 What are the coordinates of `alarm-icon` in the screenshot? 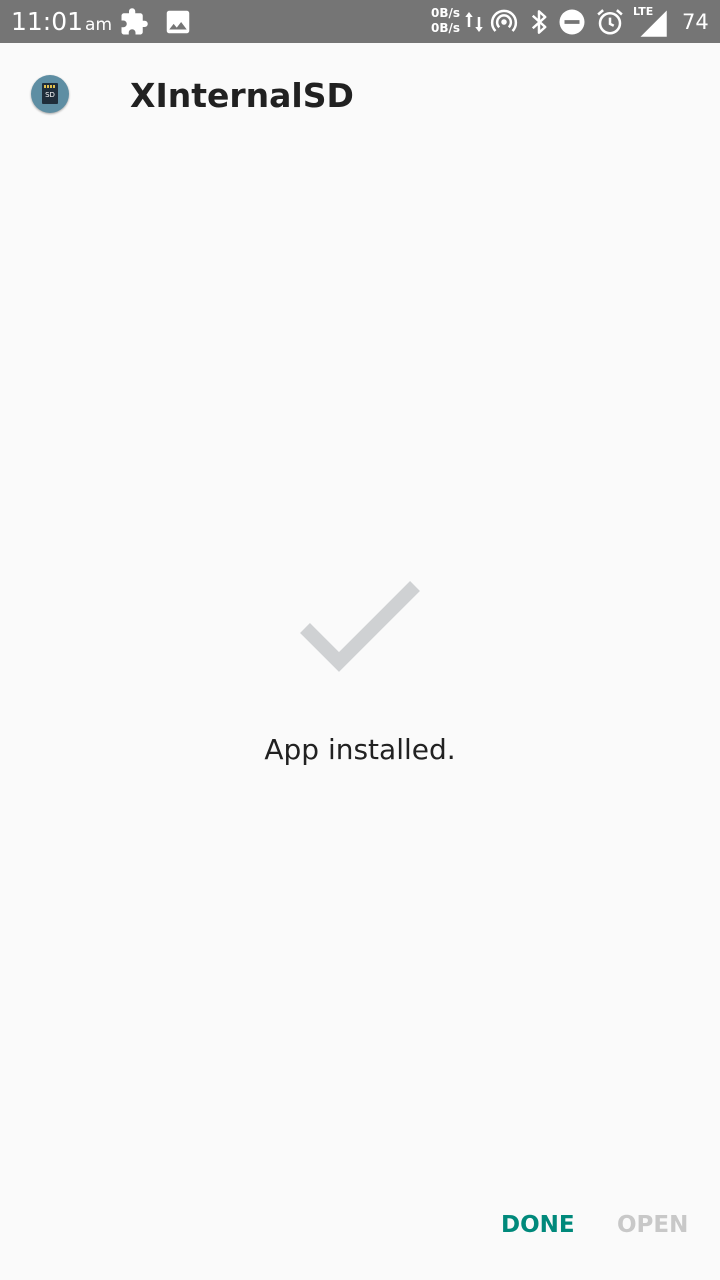 It's located at (610, 22).